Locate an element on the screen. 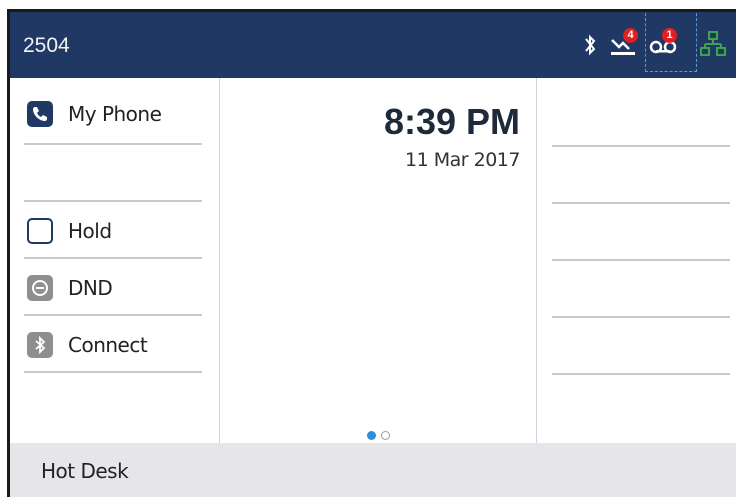  status-icons: 4 1 is located at coordinates (652, 45).